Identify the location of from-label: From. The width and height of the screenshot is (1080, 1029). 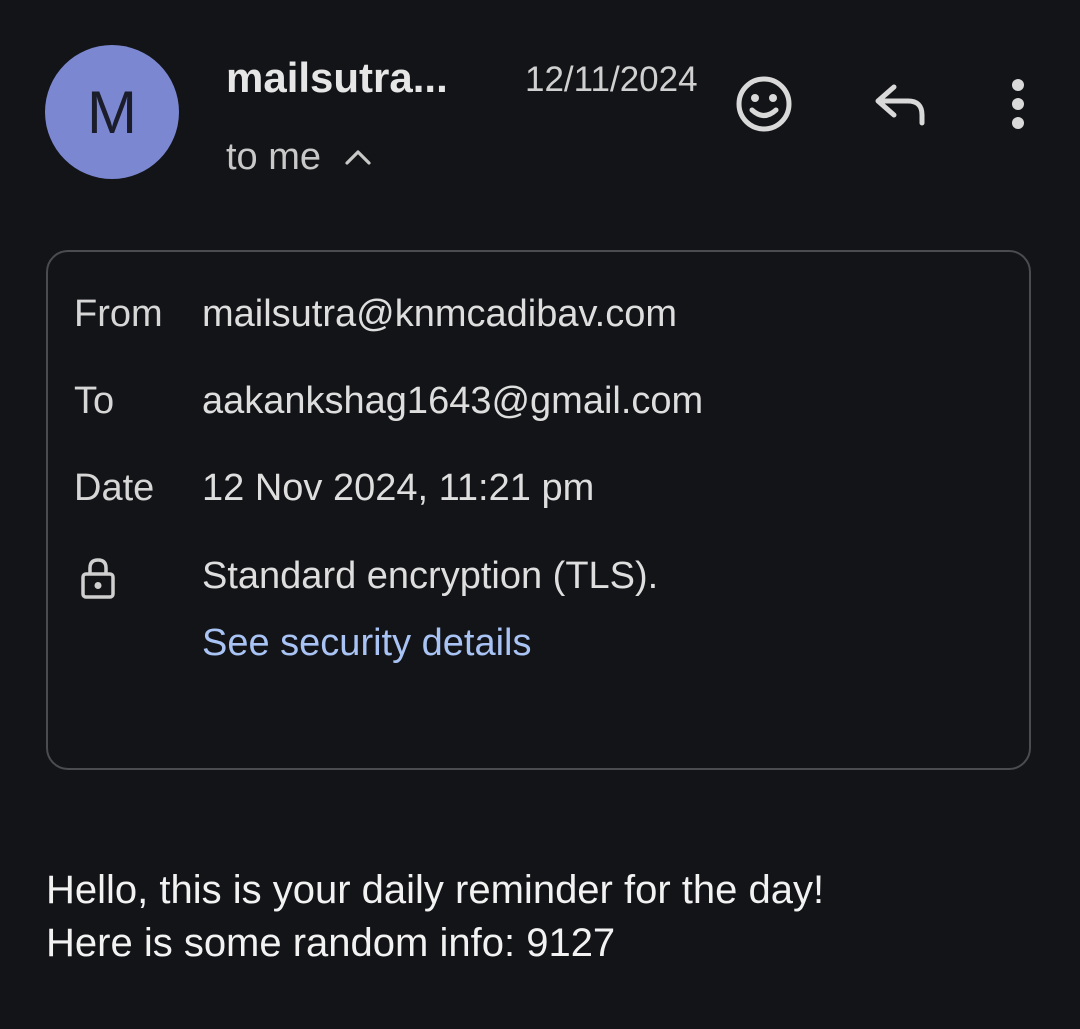
(118, 314).